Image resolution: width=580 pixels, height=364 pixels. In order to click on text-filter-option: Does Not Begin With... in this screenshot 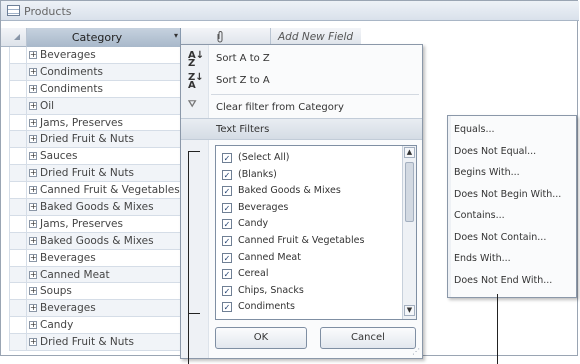, I will do `click(507, 194)`.